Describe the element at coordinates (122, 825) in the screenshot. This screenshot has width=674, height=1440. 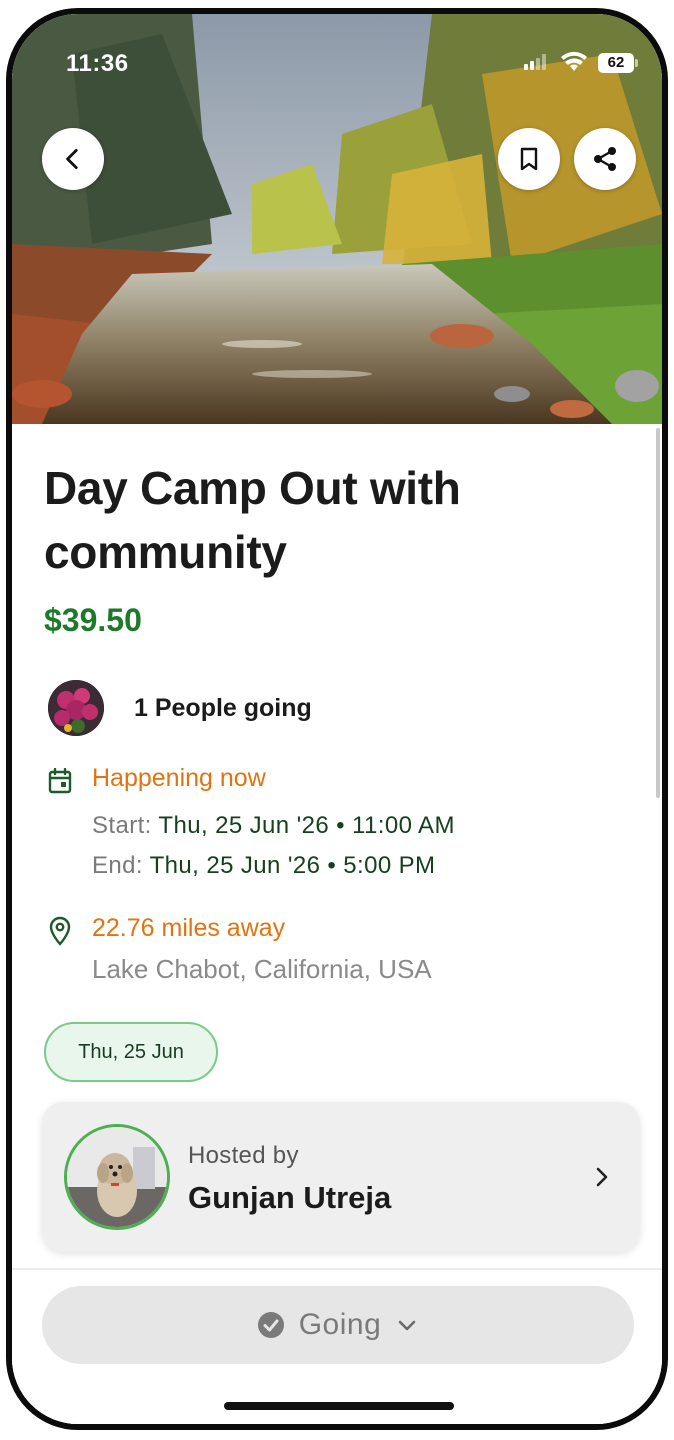
I see `start-label: Start:` at that location.